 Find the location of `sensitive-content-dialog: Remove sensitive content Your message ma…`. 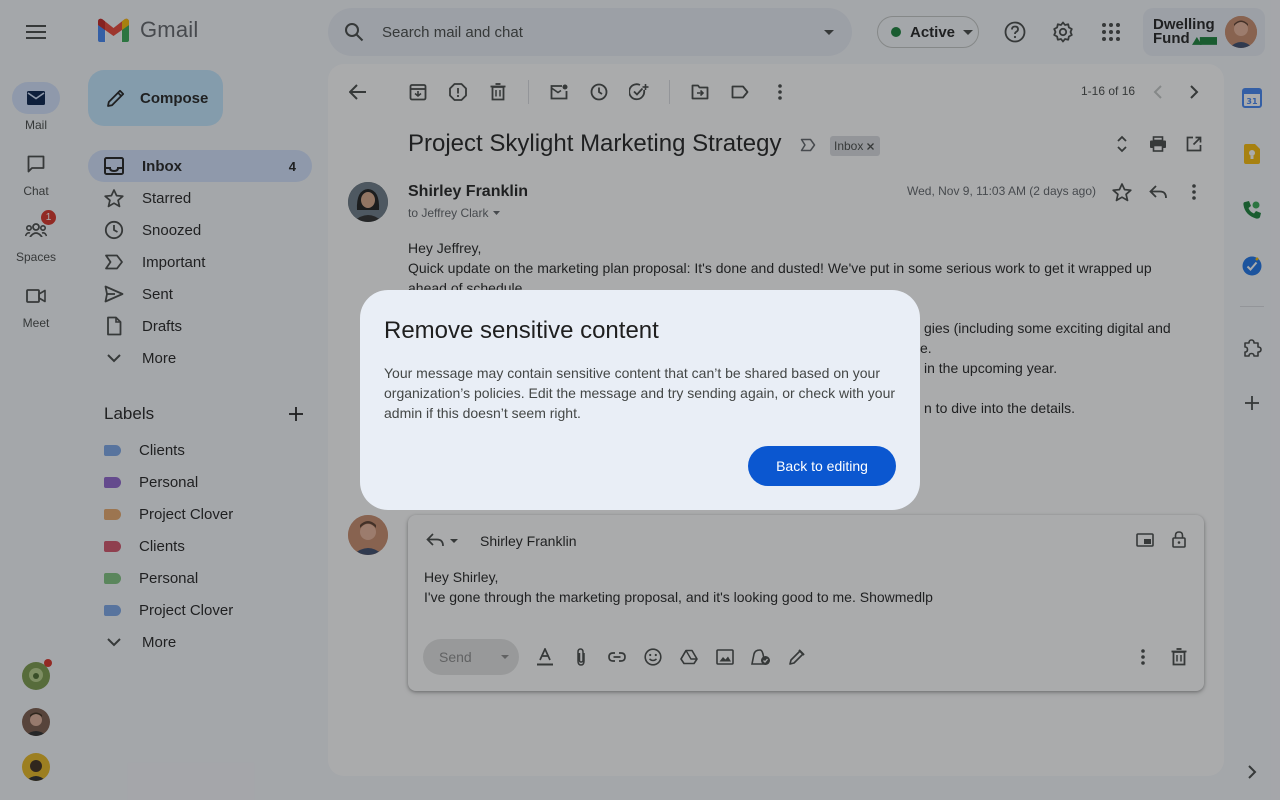

sensitive-content-dialog: Remove sensitive content Your message ma… is located at coordinates (640, 400).